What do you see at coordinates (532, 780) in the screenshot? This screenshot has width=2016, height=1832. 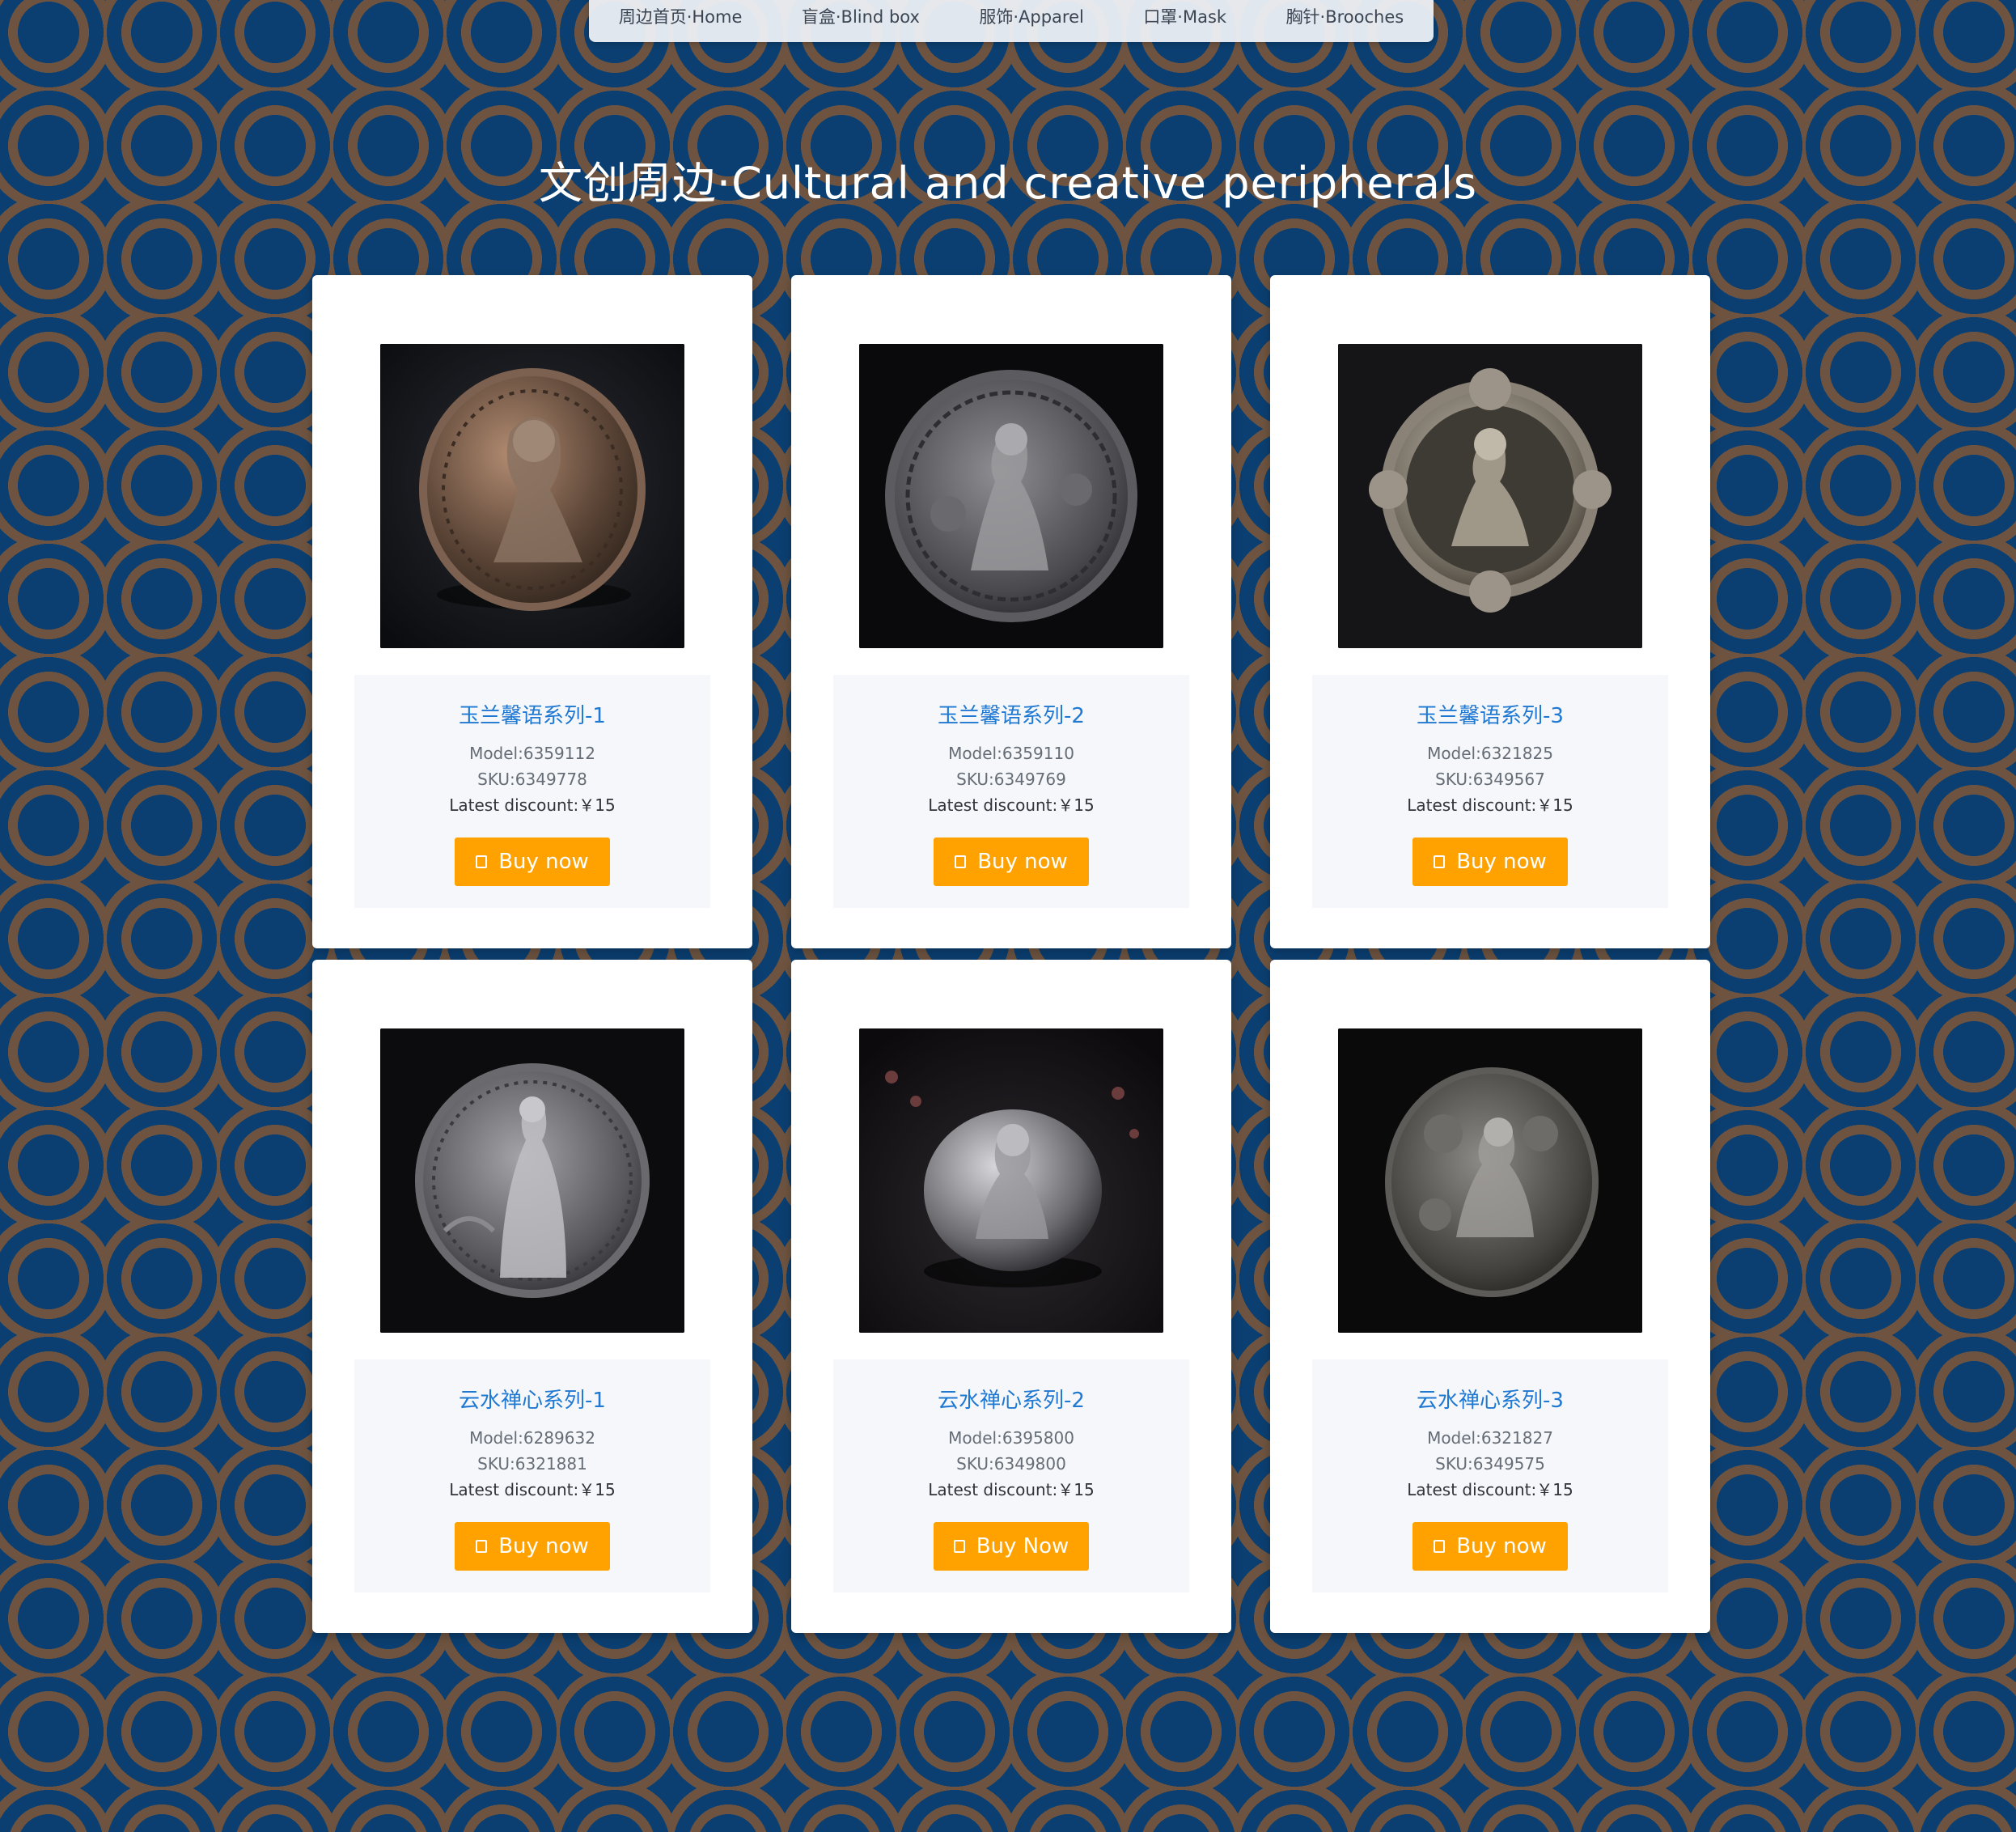 I see `product-sku: SKU:6349778` at bounding box center [532, 780].